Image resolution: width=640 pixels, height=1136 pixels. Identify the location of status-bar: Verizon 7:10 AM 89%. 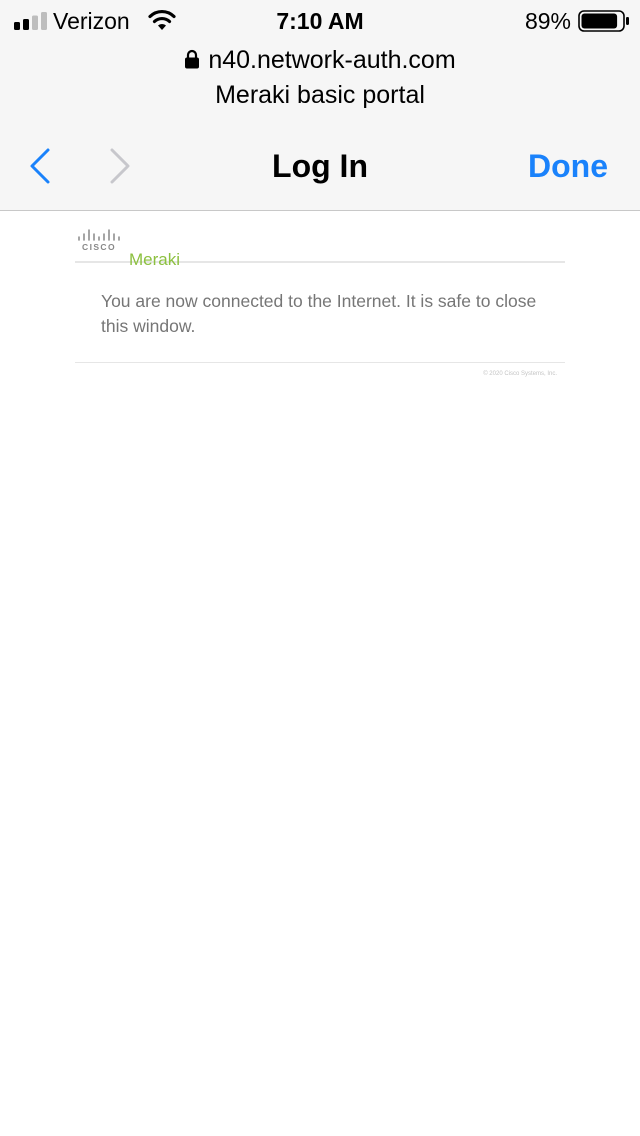
(320, 20).